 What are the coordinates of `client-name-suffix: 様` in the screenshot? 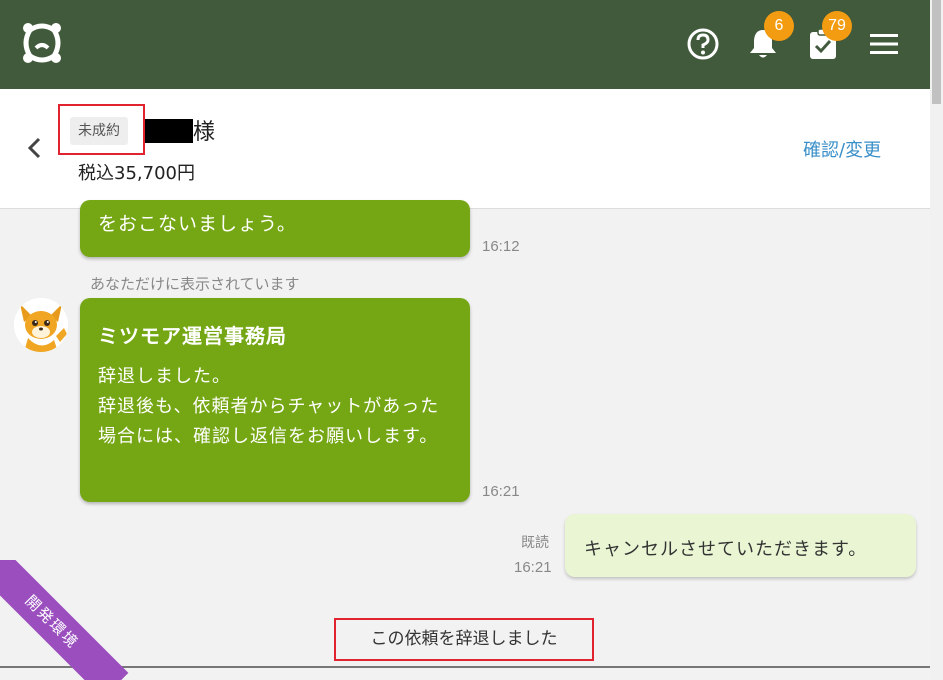 It's located at (204, 132).